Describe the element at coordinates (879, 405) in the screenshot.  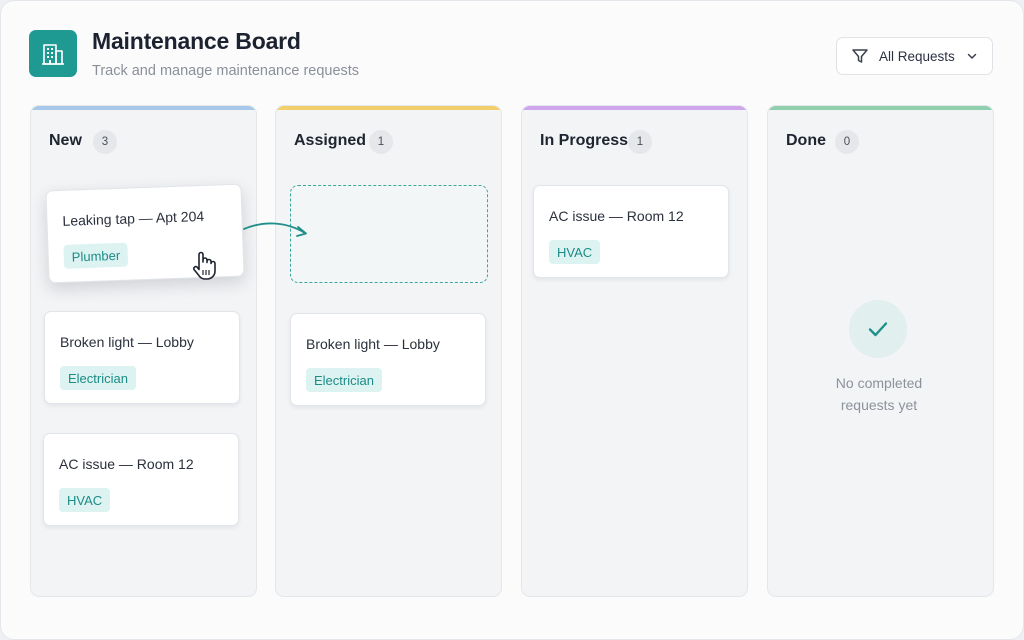
I see `empty-state-line: requests yet` at that location.